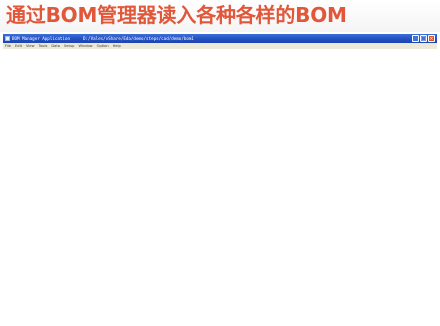 This screenshot has height=326, width=440. I want to click on slide-header: 通过BOM管理器读入各种各样的BOM, so click(220, 16).